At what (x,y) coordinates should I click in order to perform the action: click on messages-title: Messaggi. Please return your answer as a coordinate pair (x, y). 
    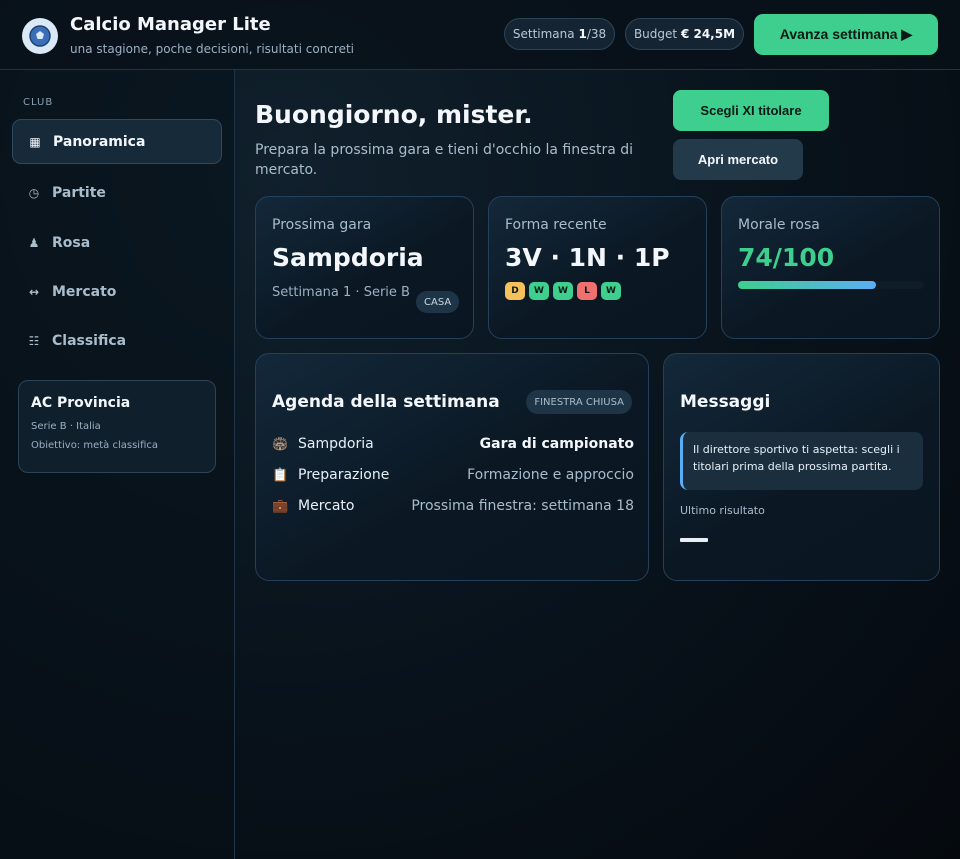
    Looking at the image, I should click on (725, 402).